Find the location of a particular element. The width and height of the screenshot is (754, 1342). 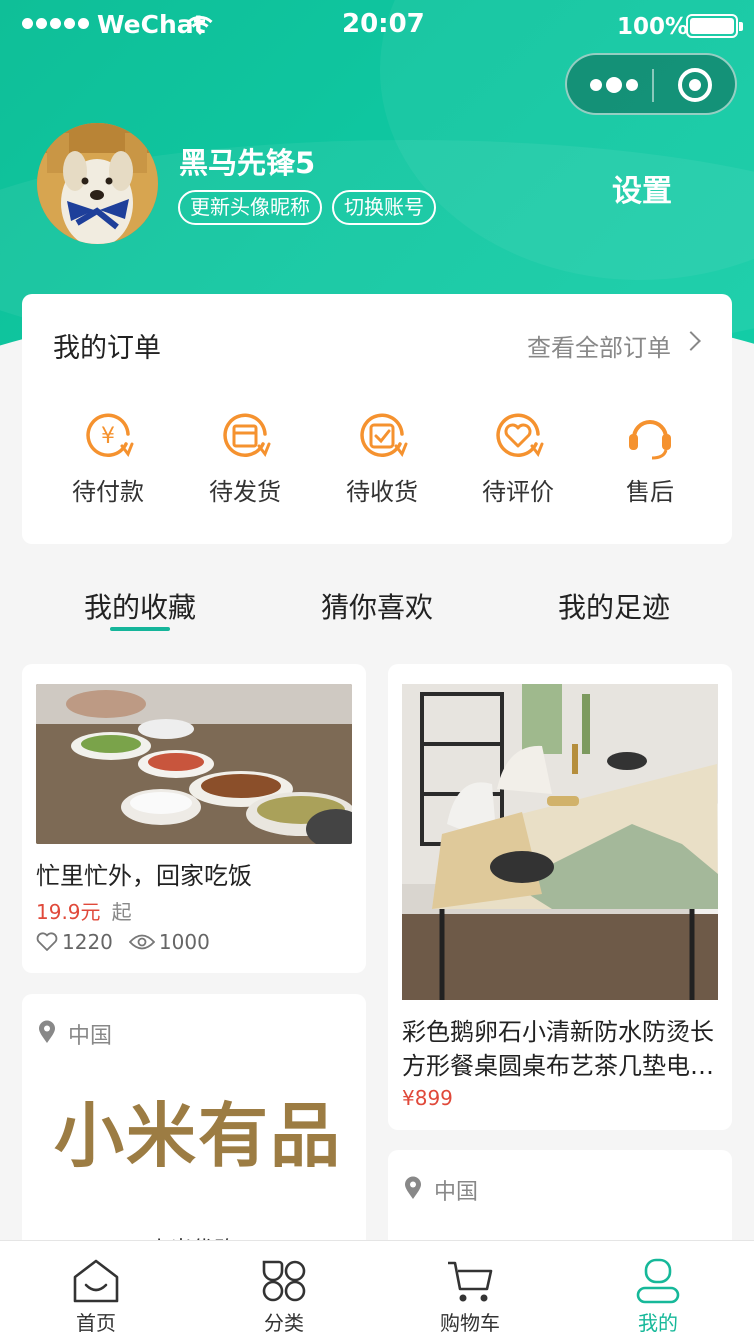

order-item-label: 售后 is located at coordinates (650, 492).